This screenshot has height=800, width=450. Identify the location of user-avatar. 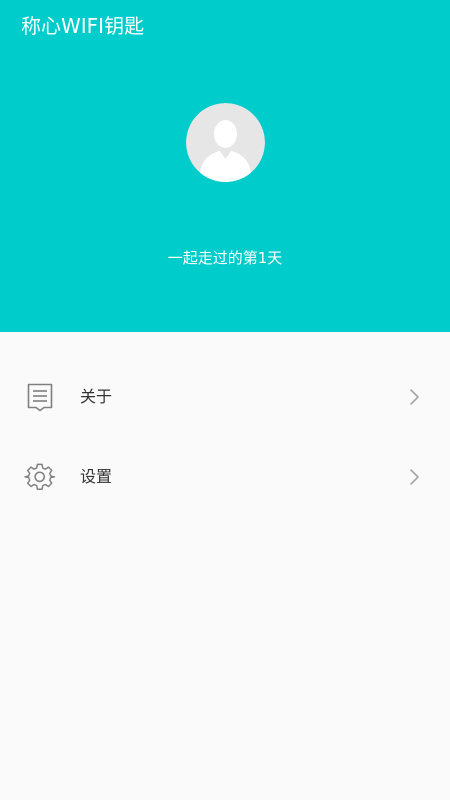
(225, 142).